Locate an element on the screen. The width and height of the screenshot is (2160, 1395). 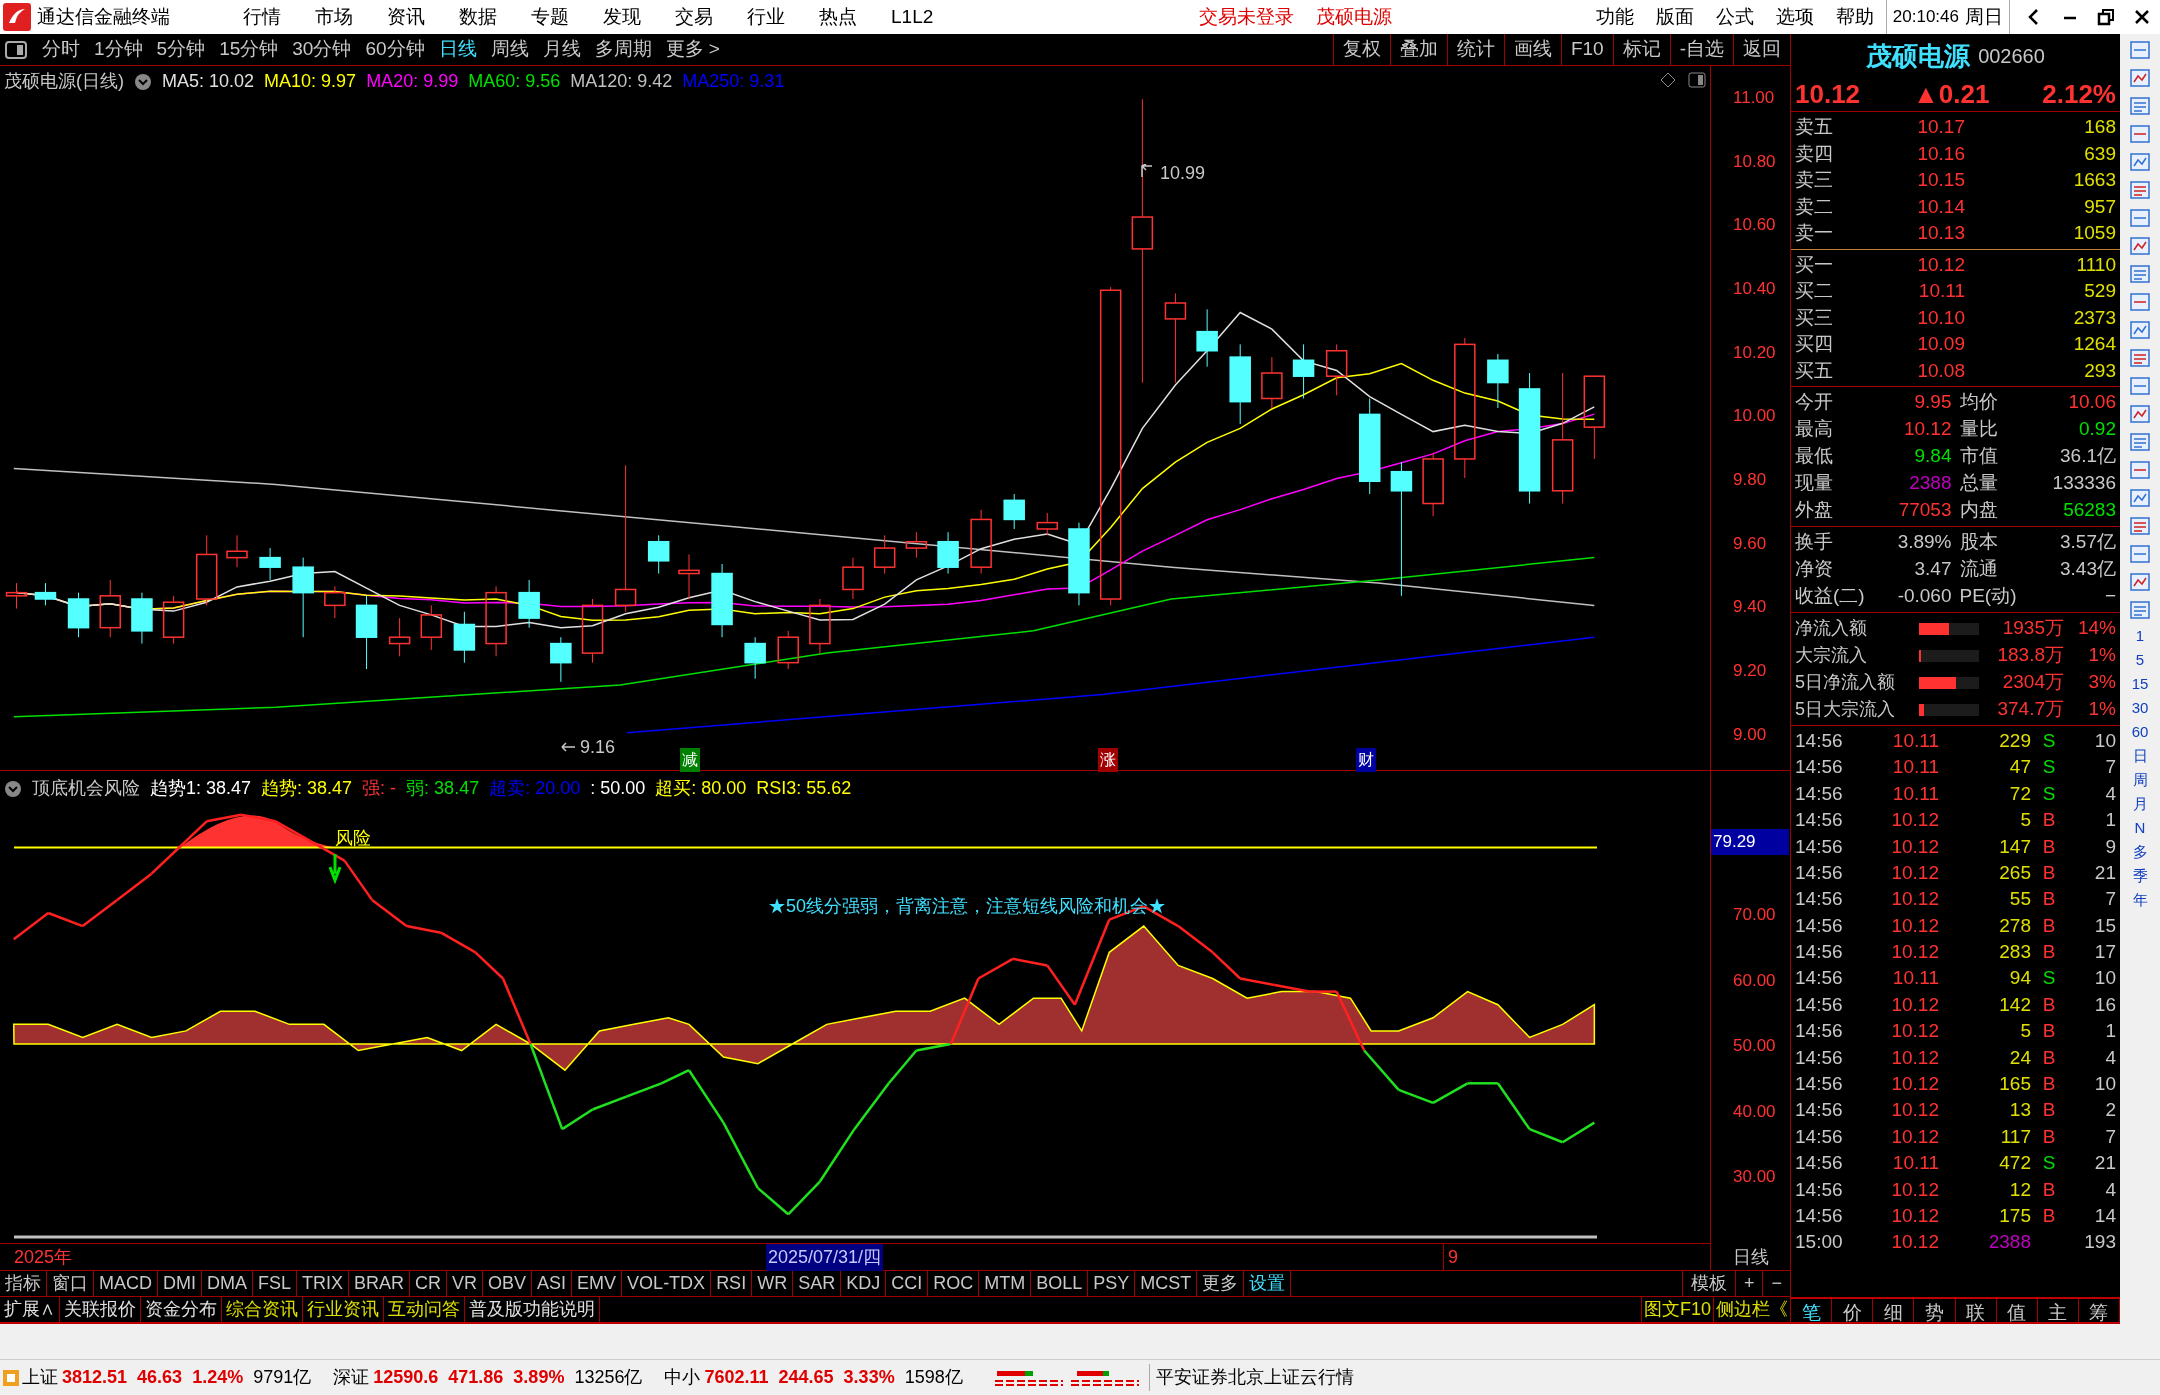
sidebar-period-button: 多 is located at coordinates (2140, 852).